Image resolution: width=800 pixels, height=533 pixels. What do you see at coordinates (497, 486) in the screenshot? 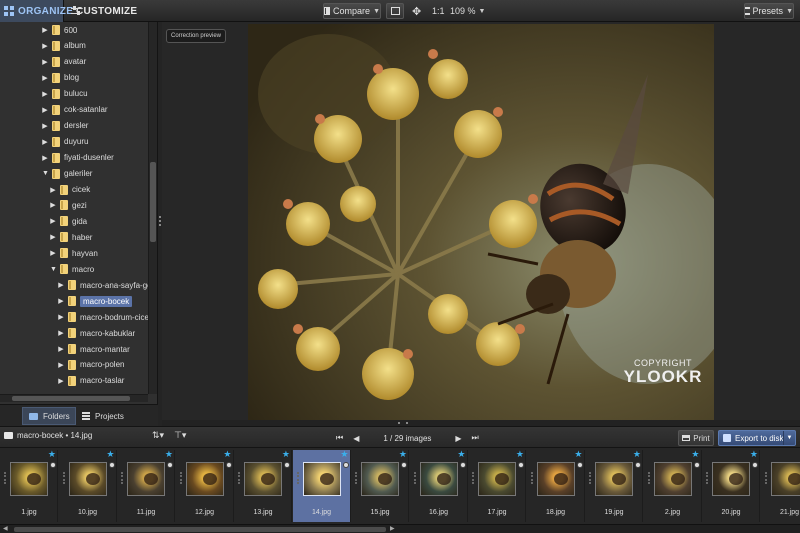
I see `thumbnail: ★ 17.jpg` at bounding box center [497, 486].